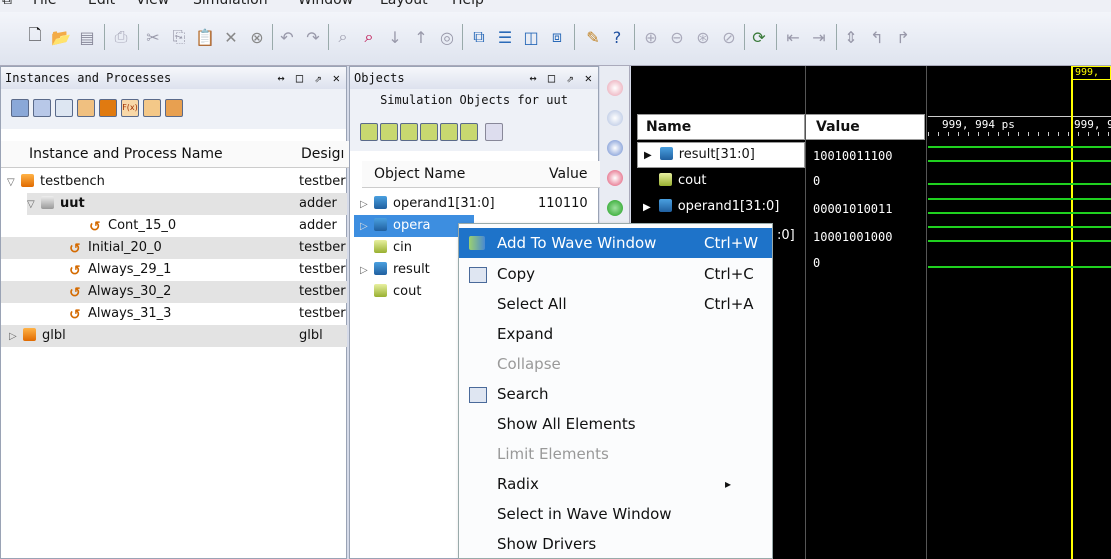  What do you see at coordinates (208, 314) in the screenshot?
I see `tree-row-always-31-3: ↺ Always_31_3 testber` at bounding box center [208, 314].